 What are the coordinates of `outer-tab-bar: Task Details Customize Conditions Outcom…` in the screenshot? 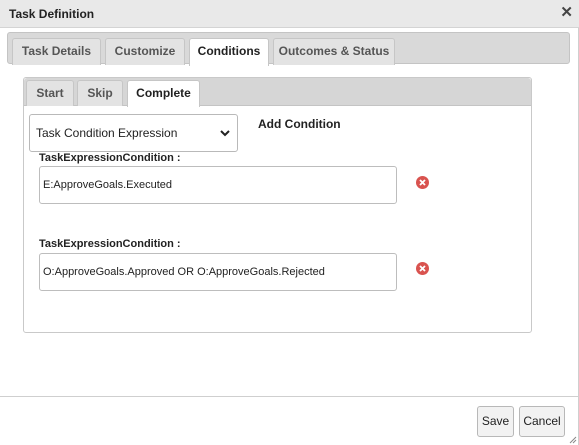 It's located at (288, 49).